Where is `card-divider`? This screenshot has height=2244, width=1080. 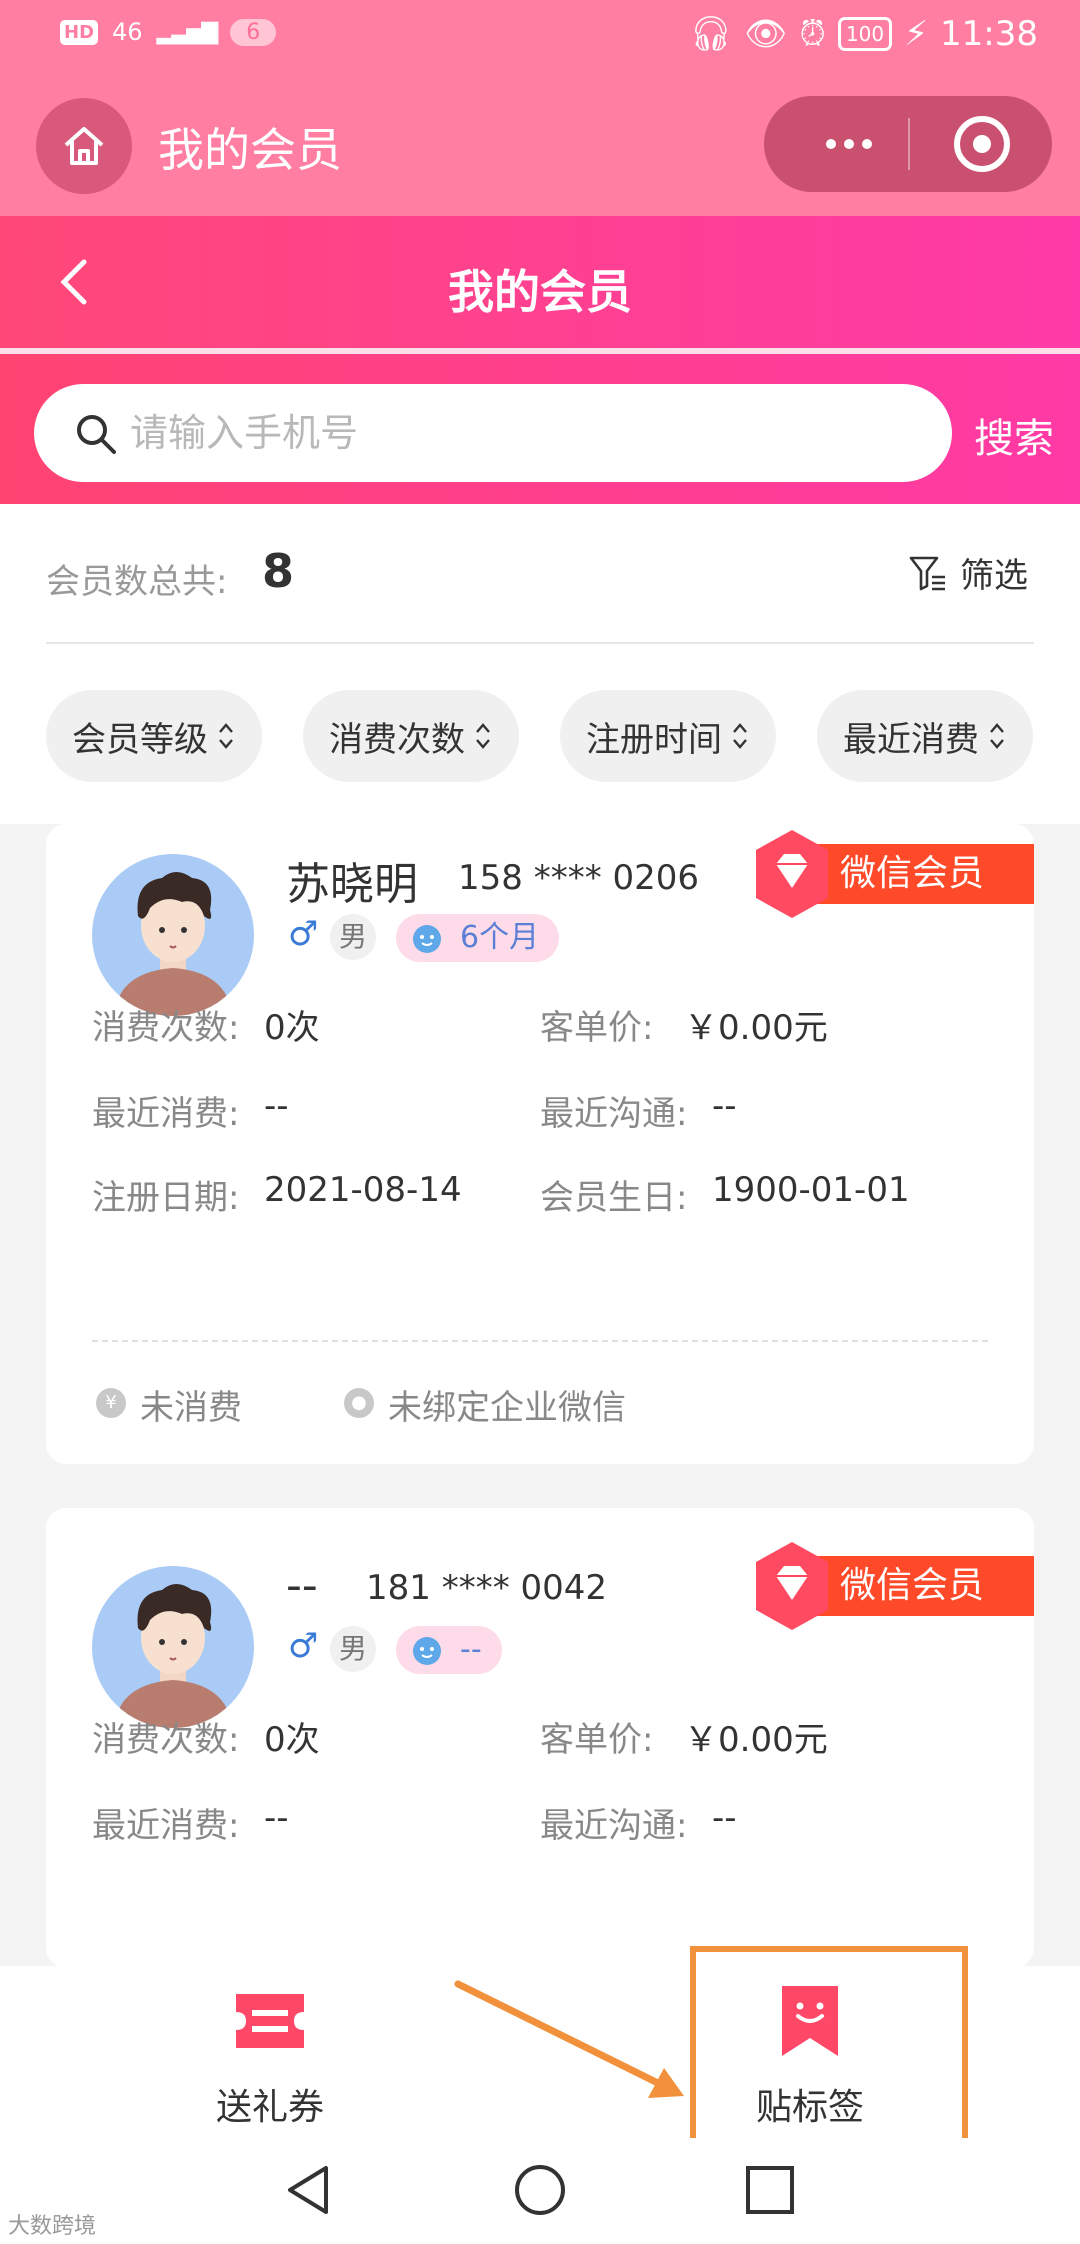 card-divider is located at coordinates (540, 1341).